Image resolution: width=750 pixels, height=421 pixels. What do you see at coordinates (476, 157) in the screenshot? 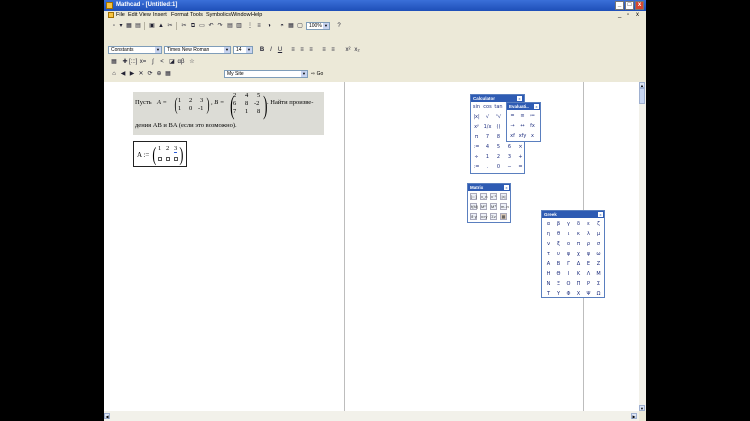
I see `divide-button: ÷` at bounding box center [476, 157].